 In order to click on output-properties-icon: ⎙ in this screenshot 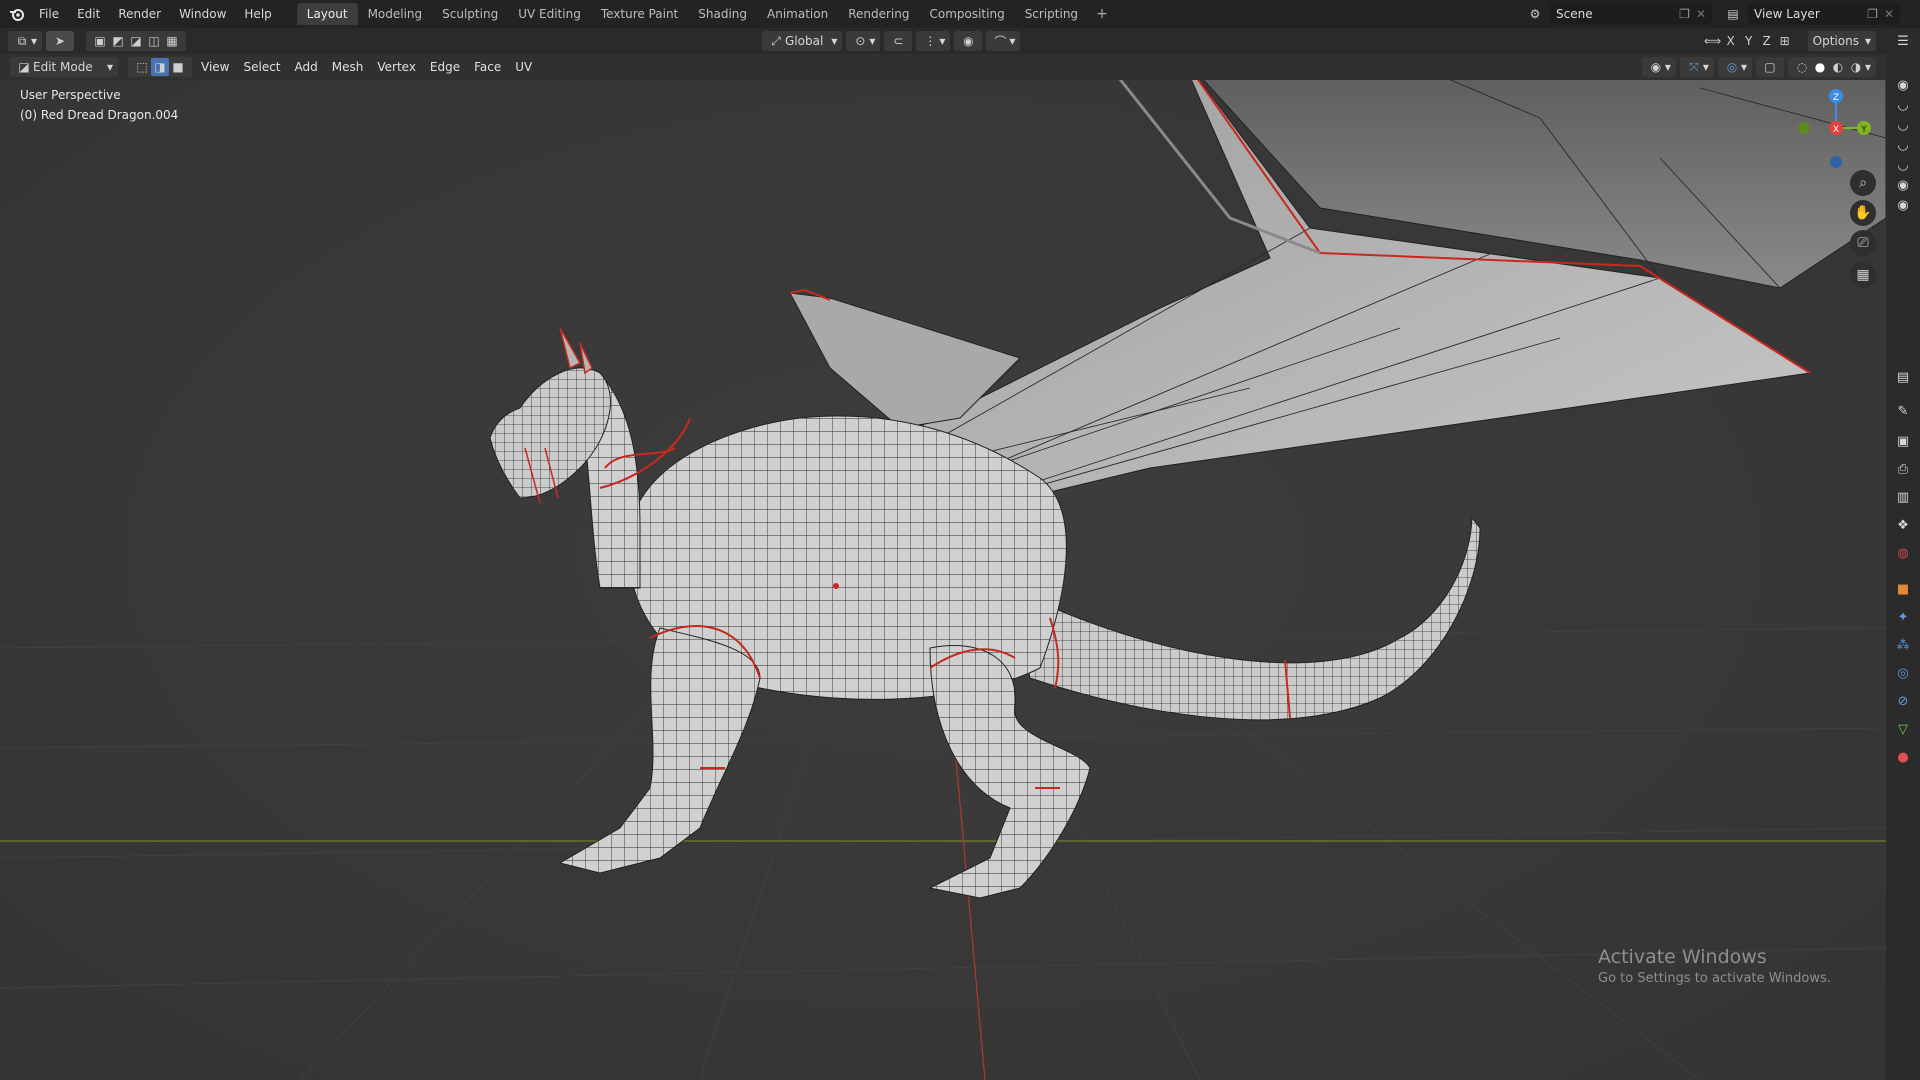, I will do `click(1903, 469)`.